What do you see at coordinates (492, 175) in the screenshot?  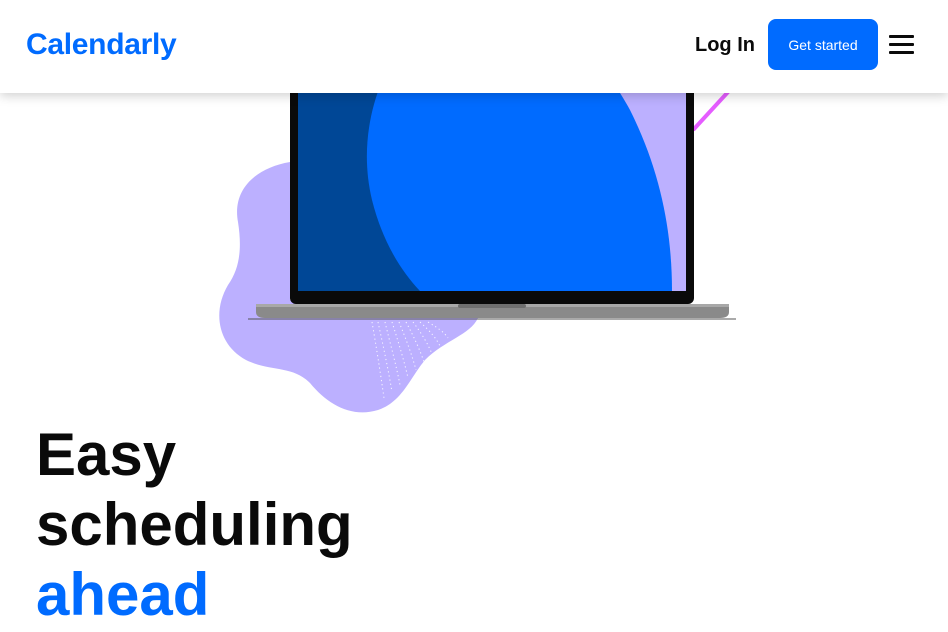 I see `laptop-screen` at bounding box center [492, 175].